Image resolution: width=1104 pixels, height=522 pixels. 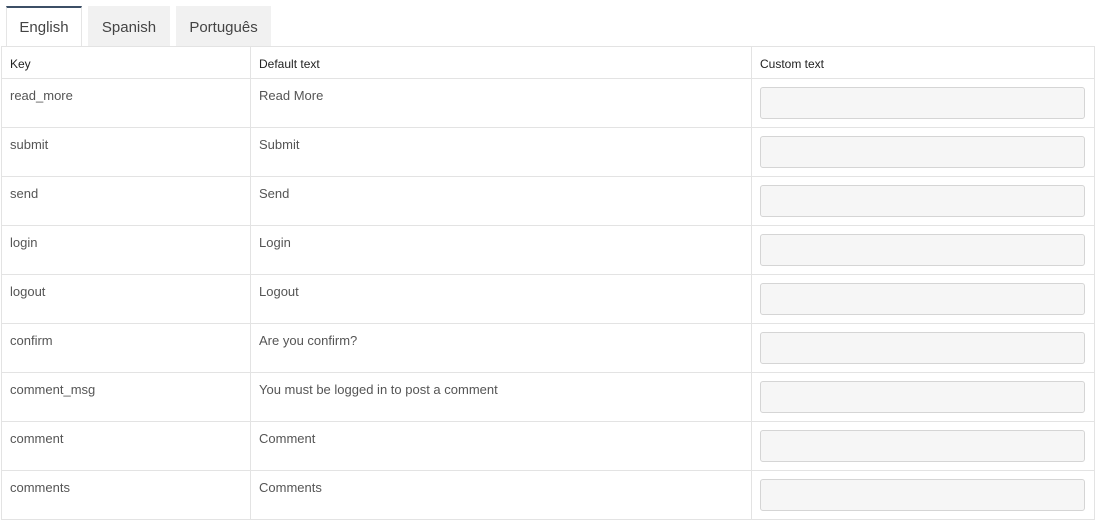 I want to click on tab-portugues: Português, so click(x=223, y=26).